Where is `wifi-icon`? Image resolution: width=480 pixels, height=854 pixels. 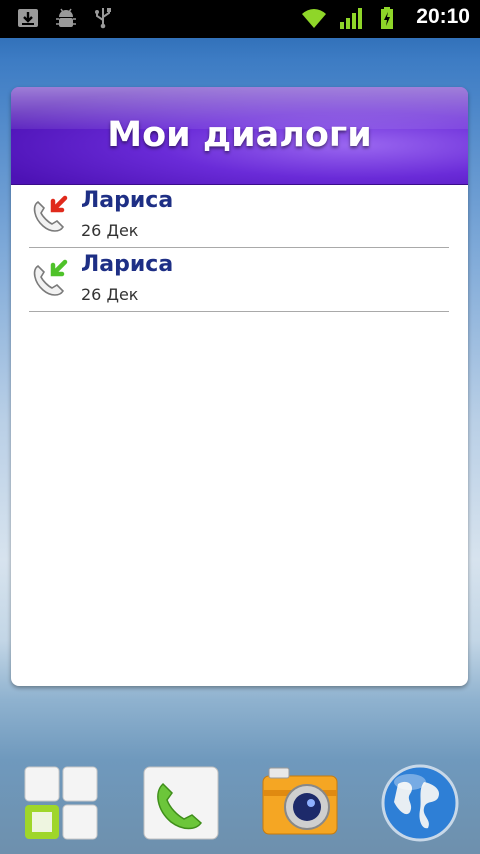
wifi-icon is located at coordinates (314, 18).